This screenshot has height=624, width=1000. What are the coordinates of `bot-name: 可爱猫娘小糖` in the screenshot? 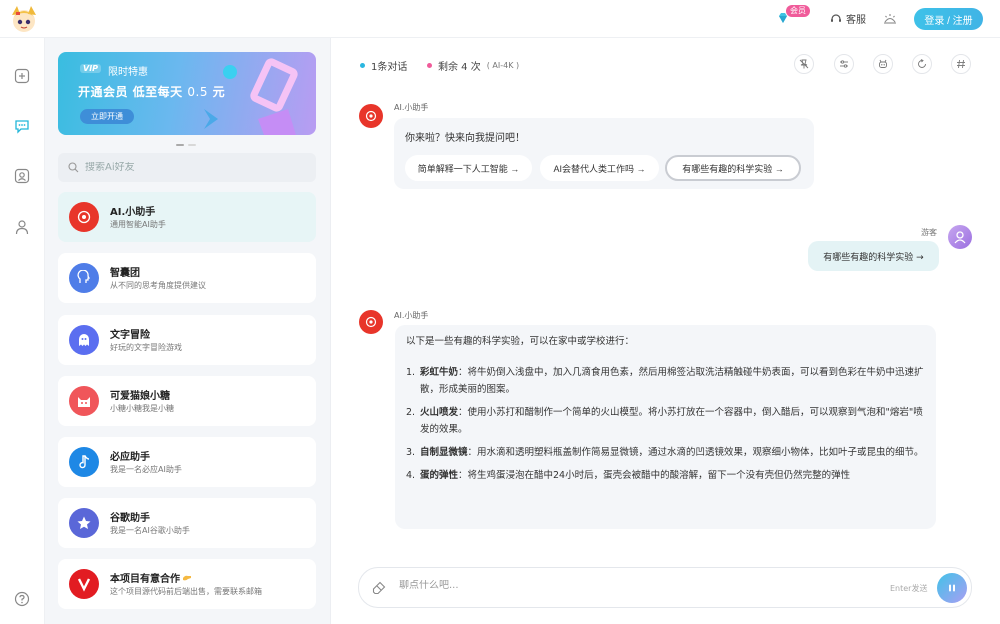 It's located at (140, 396).